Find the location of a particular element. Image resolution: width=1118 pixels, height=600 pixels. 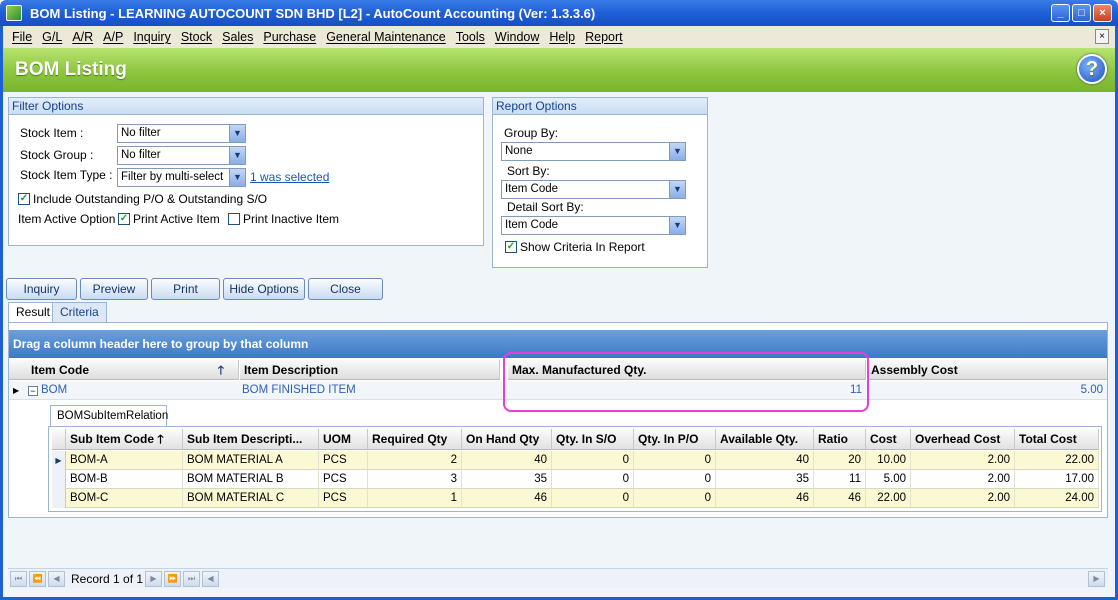

sub-item-description-cell: BOM MATERIAL A is located at coordinates (251, 460).